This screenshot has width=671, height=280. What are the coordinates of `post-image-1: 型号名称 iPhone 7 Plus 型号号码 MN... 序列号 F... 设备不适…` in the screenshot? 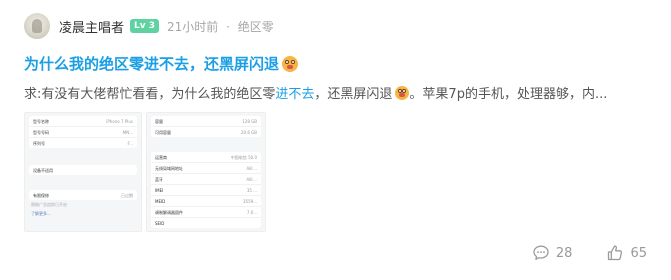 It's located at (83, 172).